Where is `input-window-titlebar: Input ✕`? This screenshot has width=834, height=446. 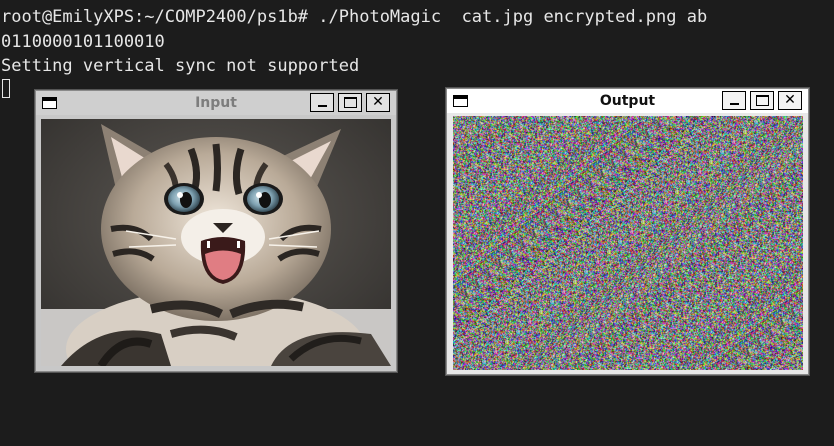 input-window-titlebar: Input ✕ is located at coordinates (216, 103).